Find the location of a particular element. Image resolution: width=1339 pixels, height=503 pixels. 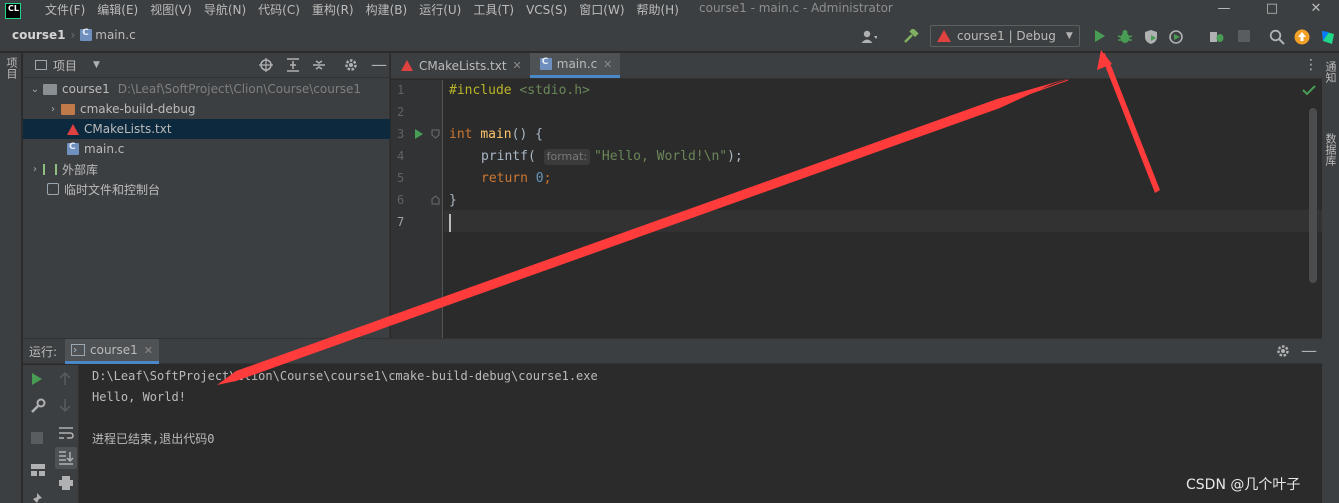

attach-debugger-icon is located at coordinates (1217, 37).